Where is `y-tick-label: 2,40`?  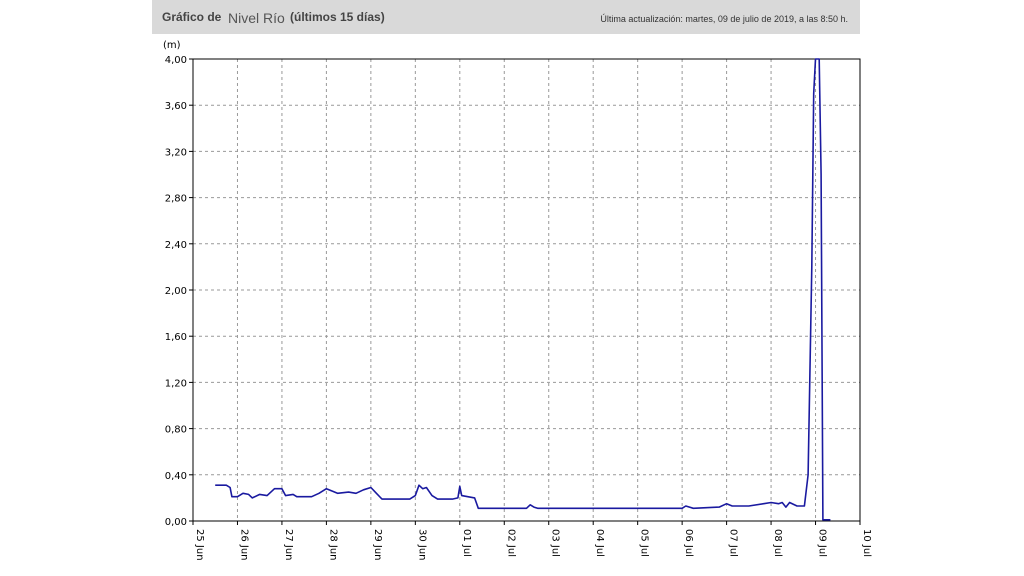 y-tick-label: 2,40 is located at coordinates (176, 245).